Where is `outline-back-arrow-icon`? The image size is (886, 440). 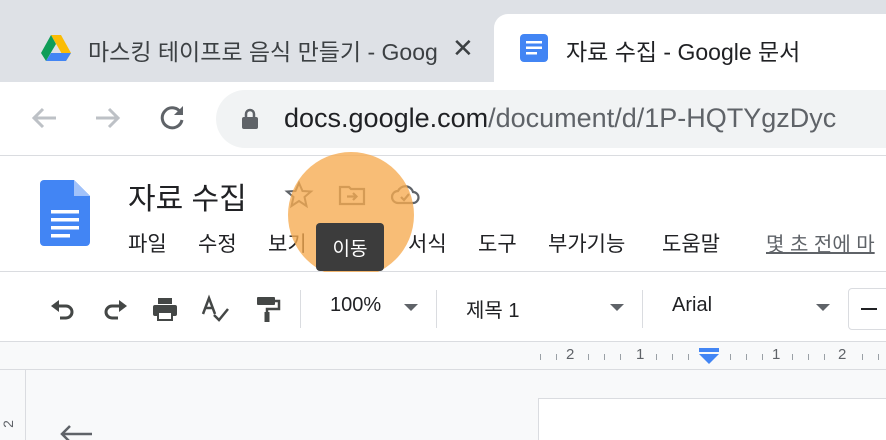 outline-back-arrow-icon is located at coordinates (76, 431).